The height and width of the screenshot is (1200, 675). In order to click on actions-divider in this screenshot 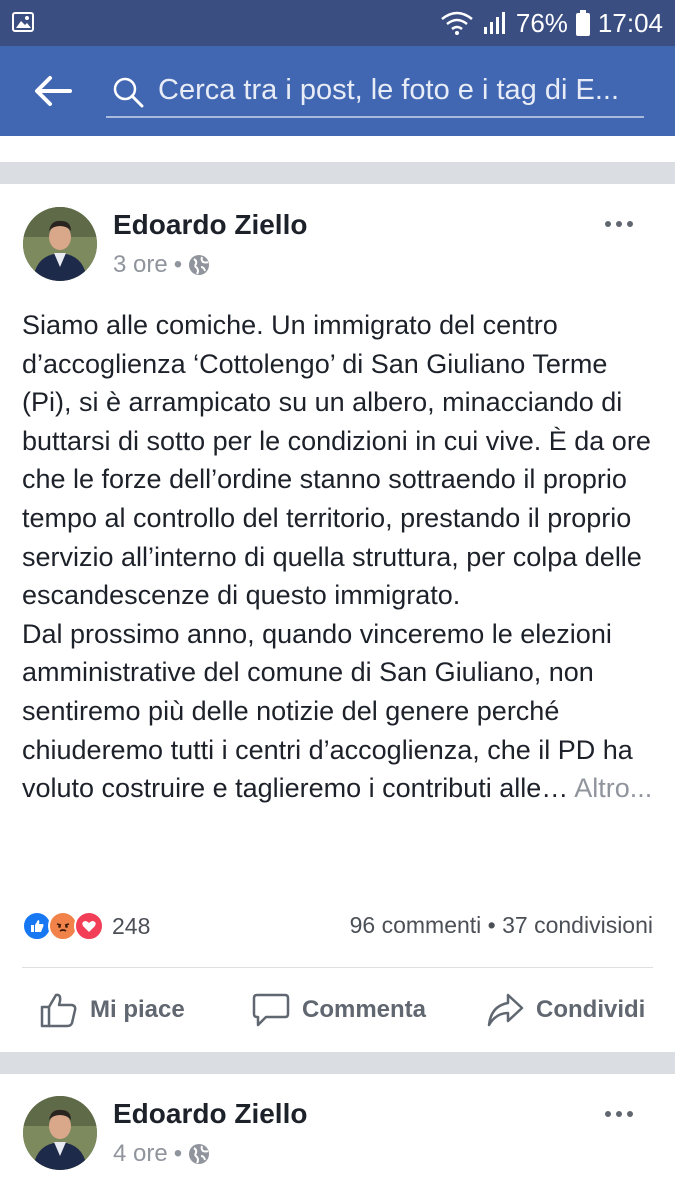, I will do `click(337, 967)`.